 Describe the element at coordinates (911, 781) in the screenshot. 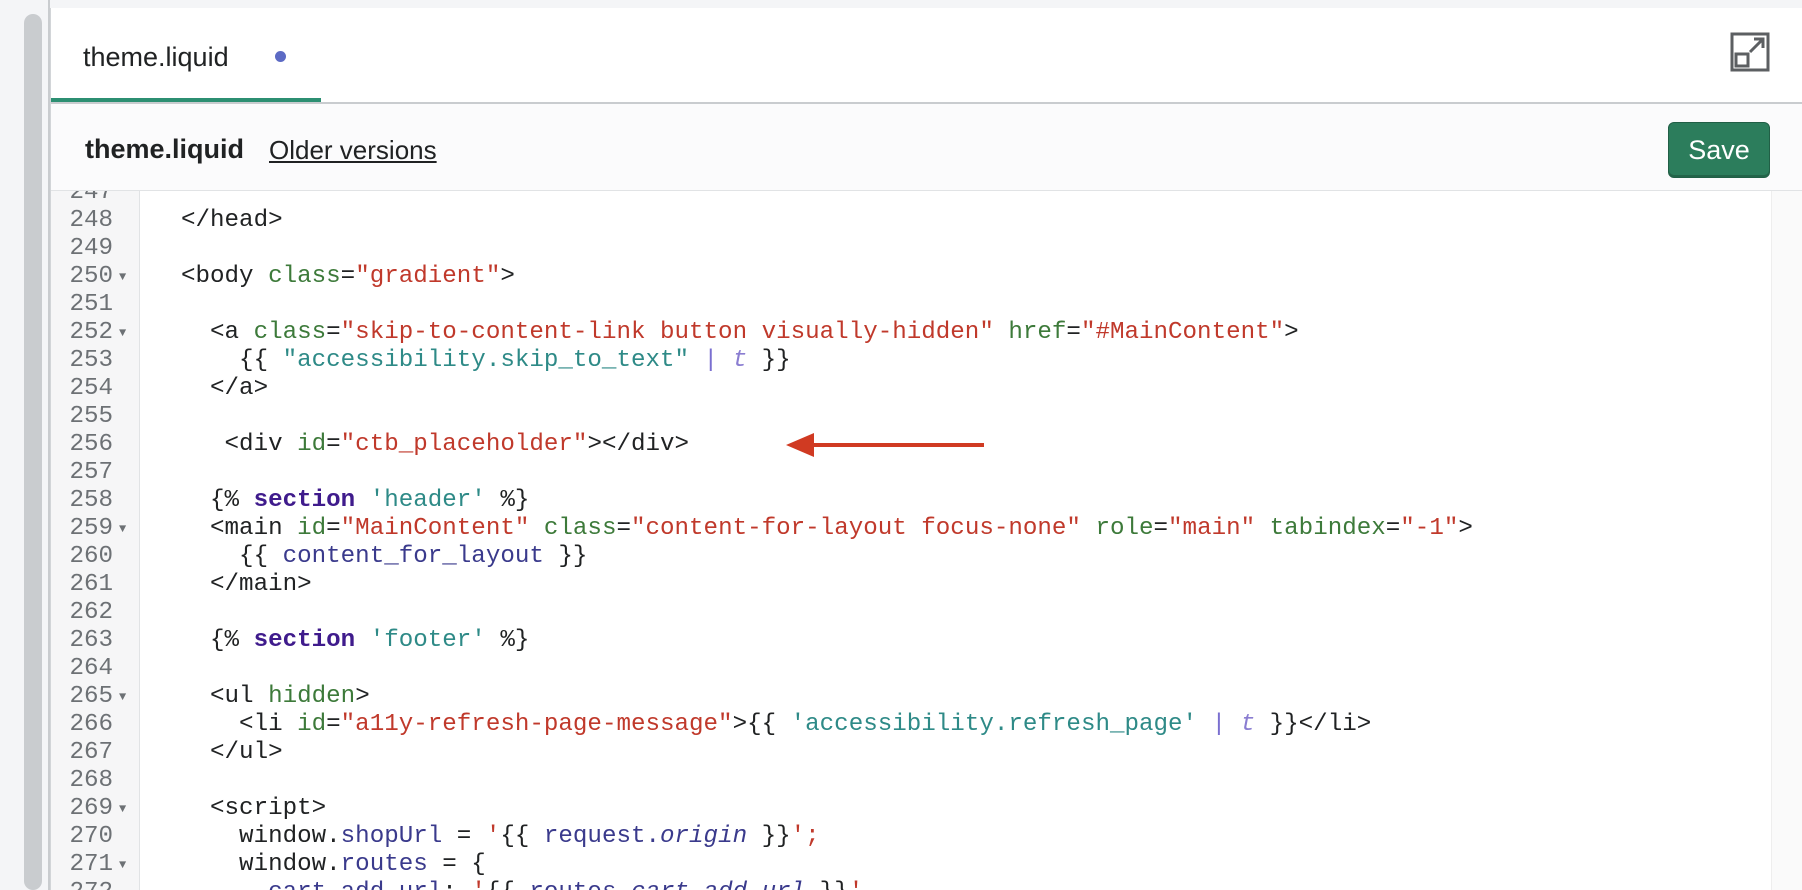

I see `code-line: 268` at that location.